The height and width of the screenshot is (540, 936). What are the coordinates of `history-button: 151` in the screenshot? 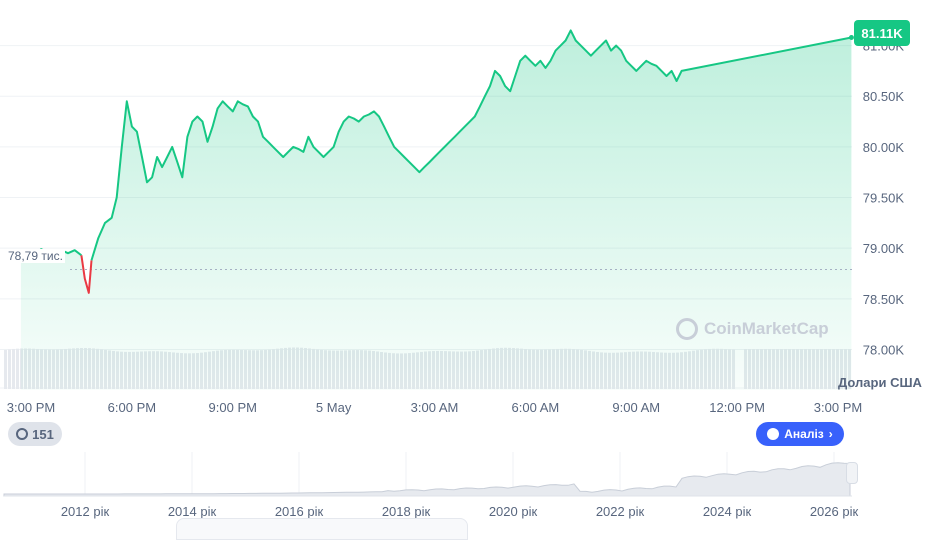 It's located at (35, 434).